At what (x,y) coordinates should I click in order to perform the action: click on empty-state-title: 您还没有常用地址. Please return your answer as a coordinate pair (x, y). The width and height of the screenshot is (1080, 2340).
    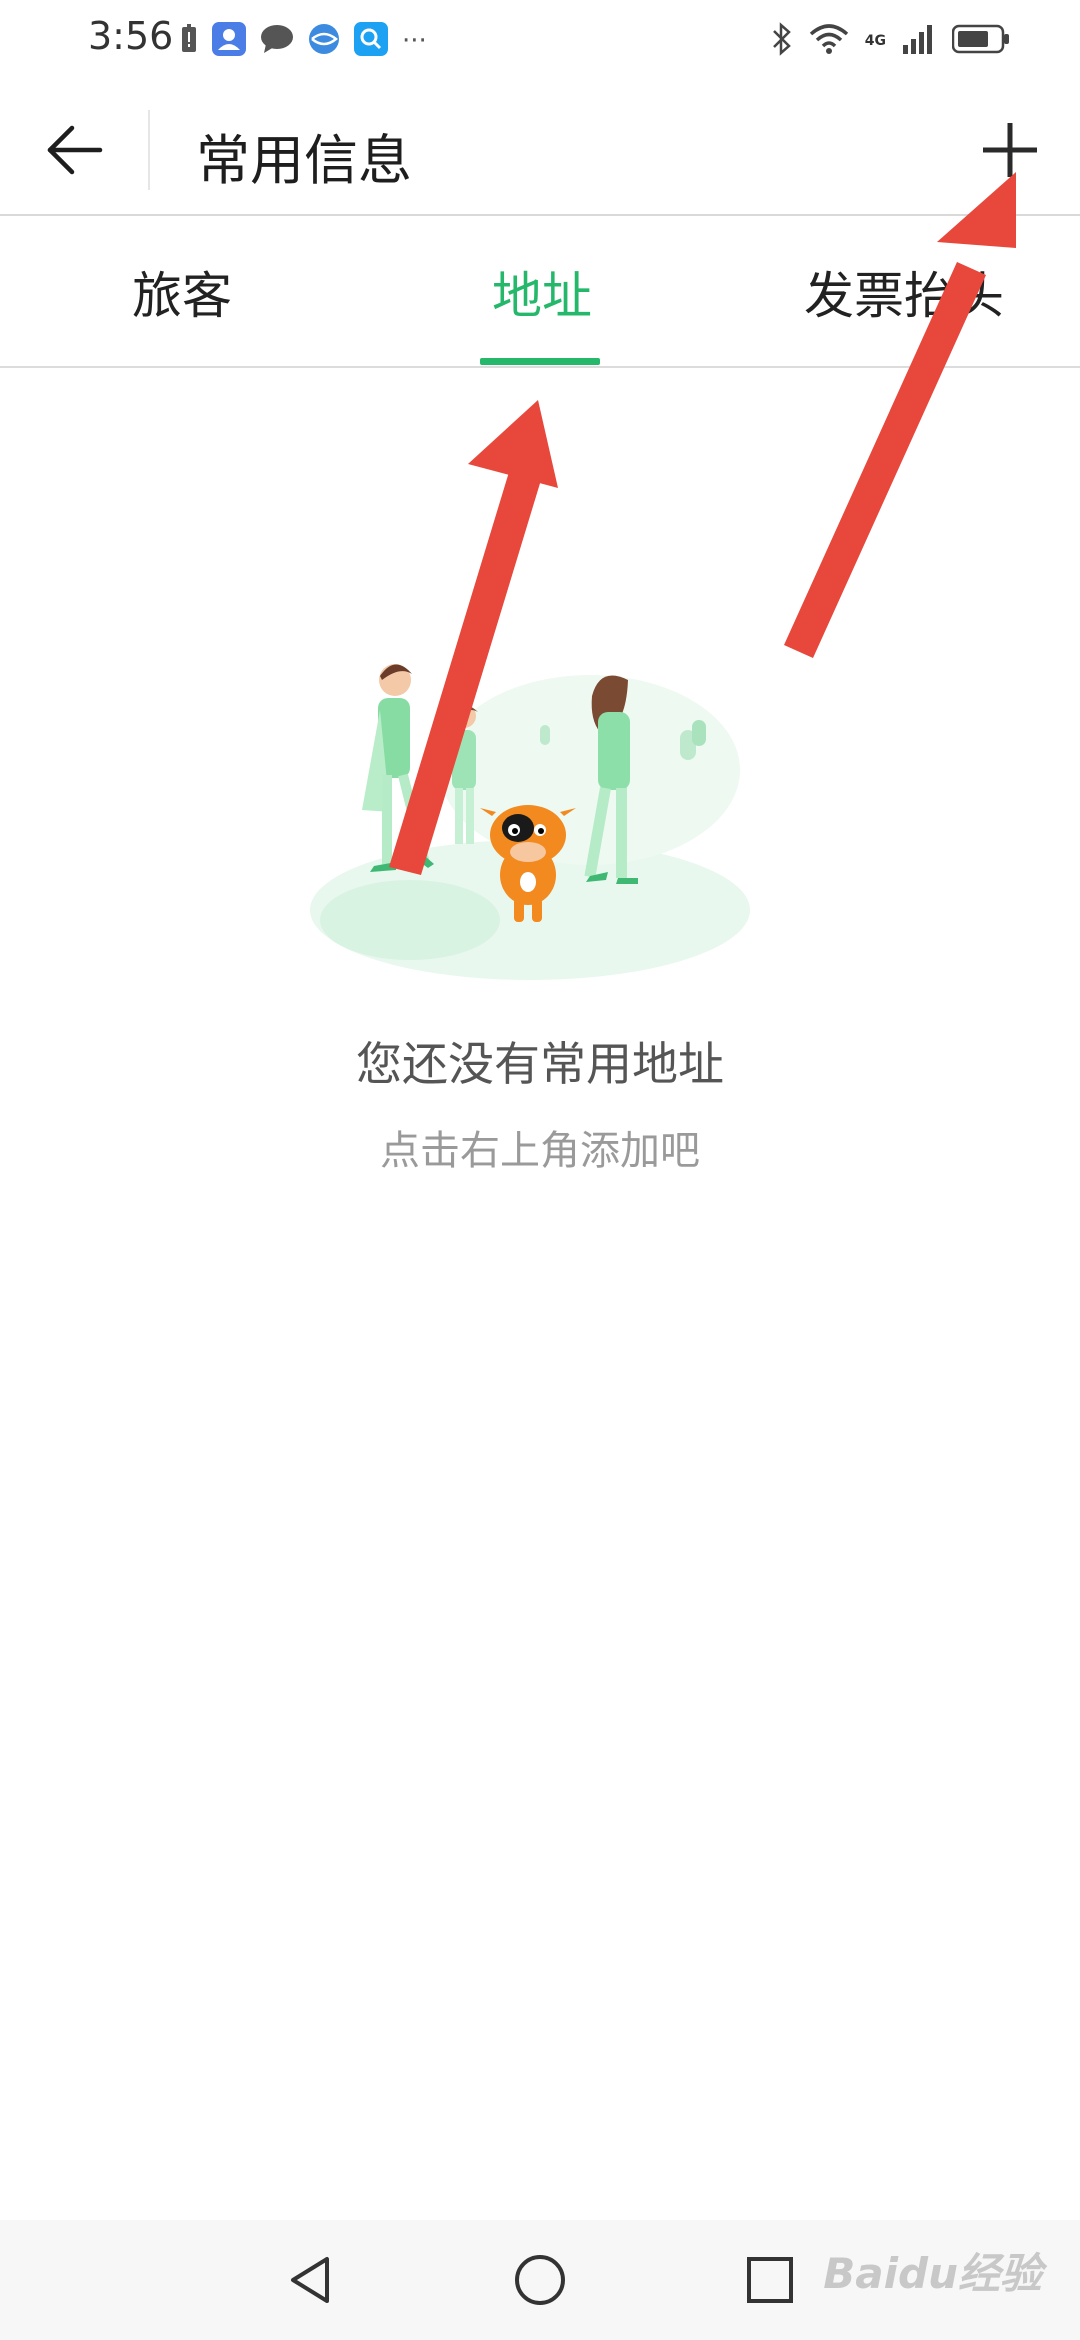
    Looking at the image, I should click on (540, 1064).